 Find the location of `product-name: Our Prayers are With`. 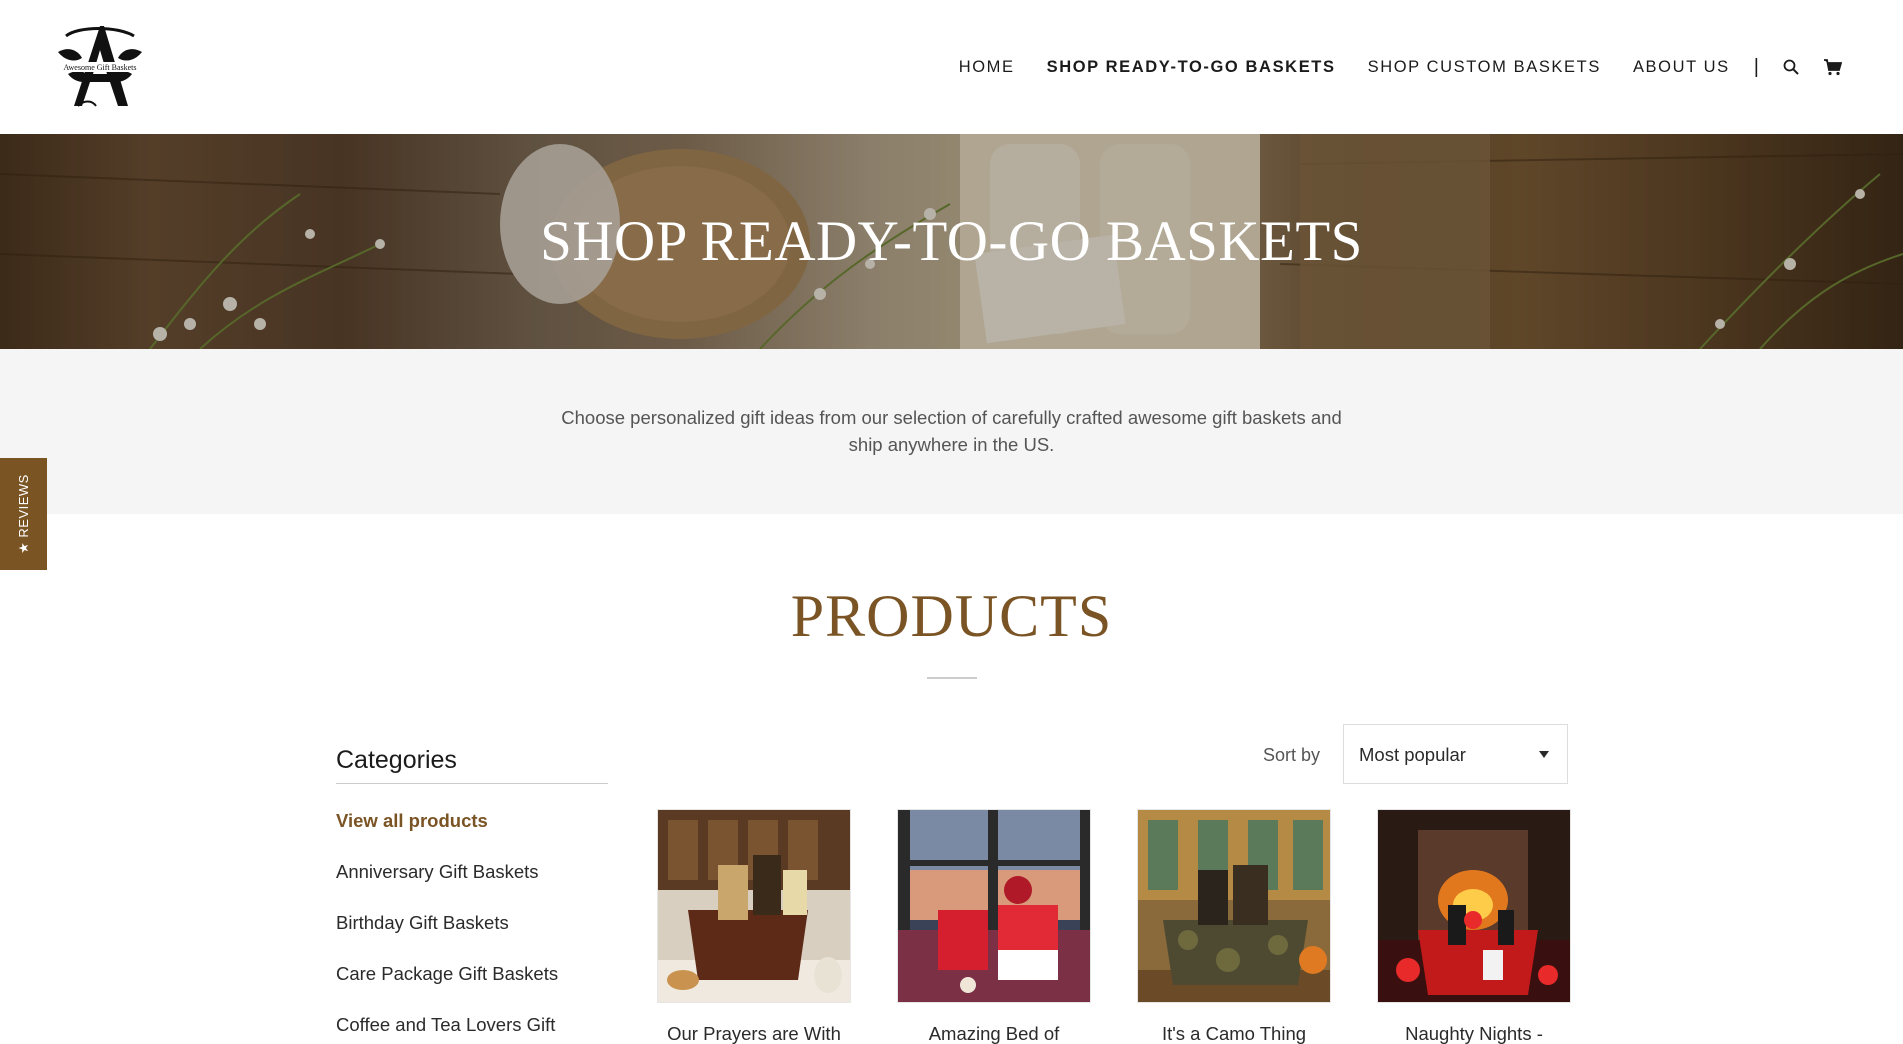

product-name: Our Prayers are With is located at coordinates (754, 1033).